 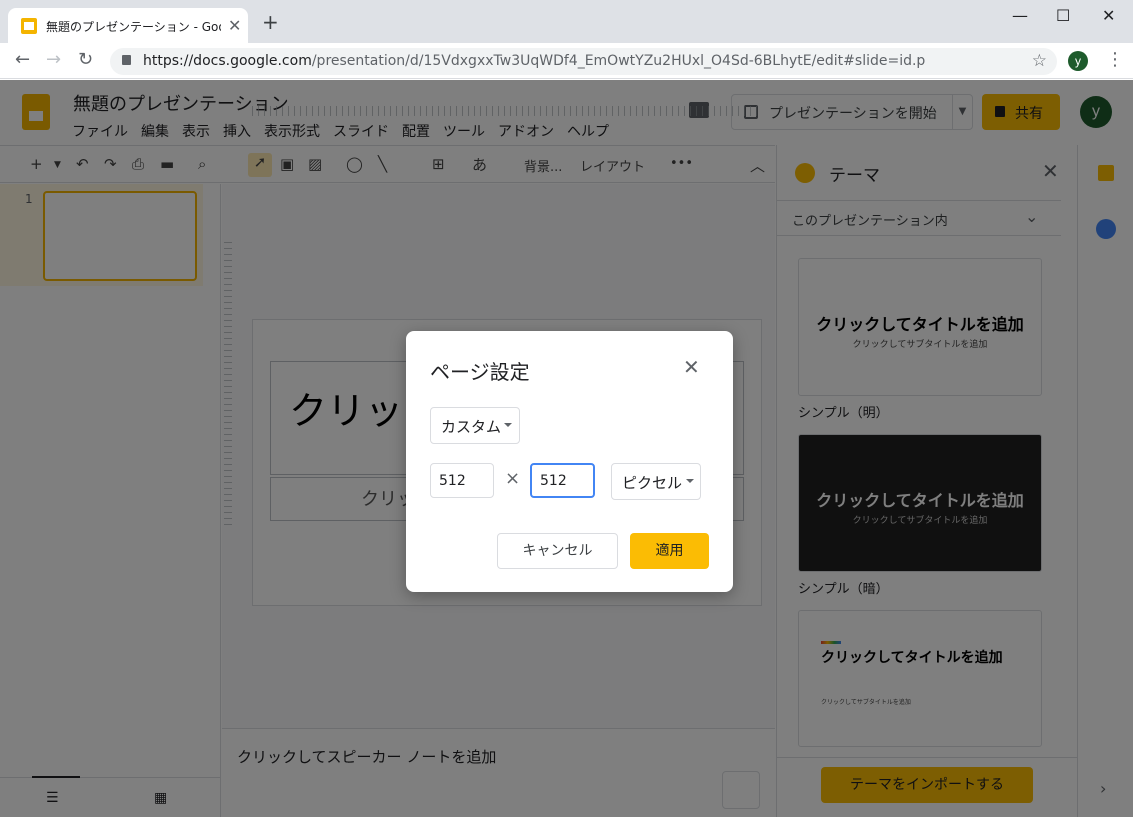 What do you see at coordinates (471, 427) in the screenshot?
I see `page-size-preset-value: カスタム` at bounding box center [471, 427].